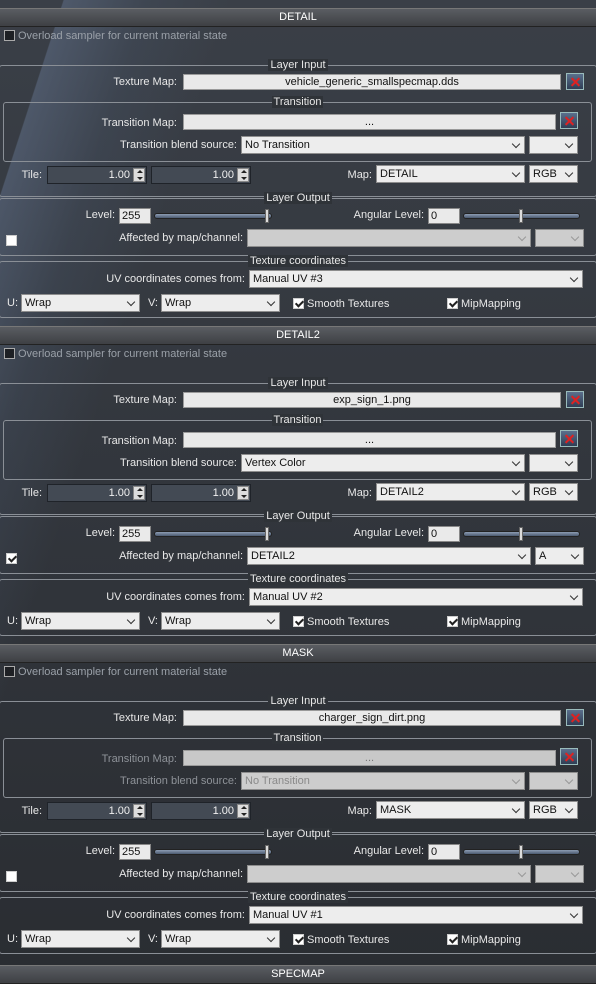 The height and width of the screenshot is (984, 596). I want to click on mip-label: MipMapping, so click(491, 940).